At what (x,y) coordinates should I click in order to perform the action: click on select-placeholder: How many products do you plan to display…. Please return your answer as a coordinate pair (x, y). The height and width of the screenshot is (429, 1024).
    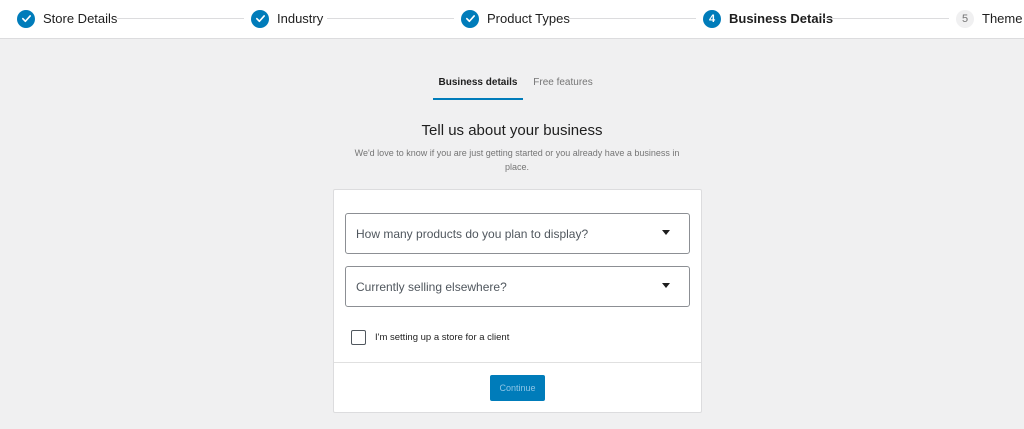
    Looking at the image, I should click on (472, 233).